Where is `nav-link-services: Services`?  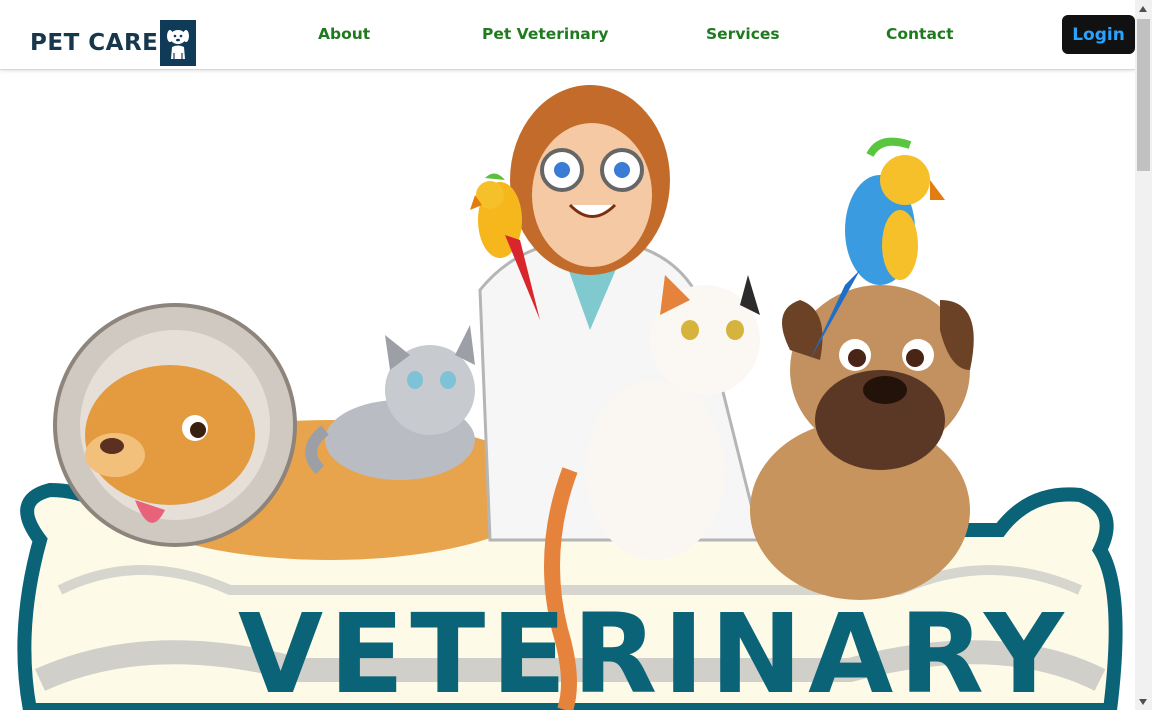 nav-link-services: Services is located at coordinates (743, 34).